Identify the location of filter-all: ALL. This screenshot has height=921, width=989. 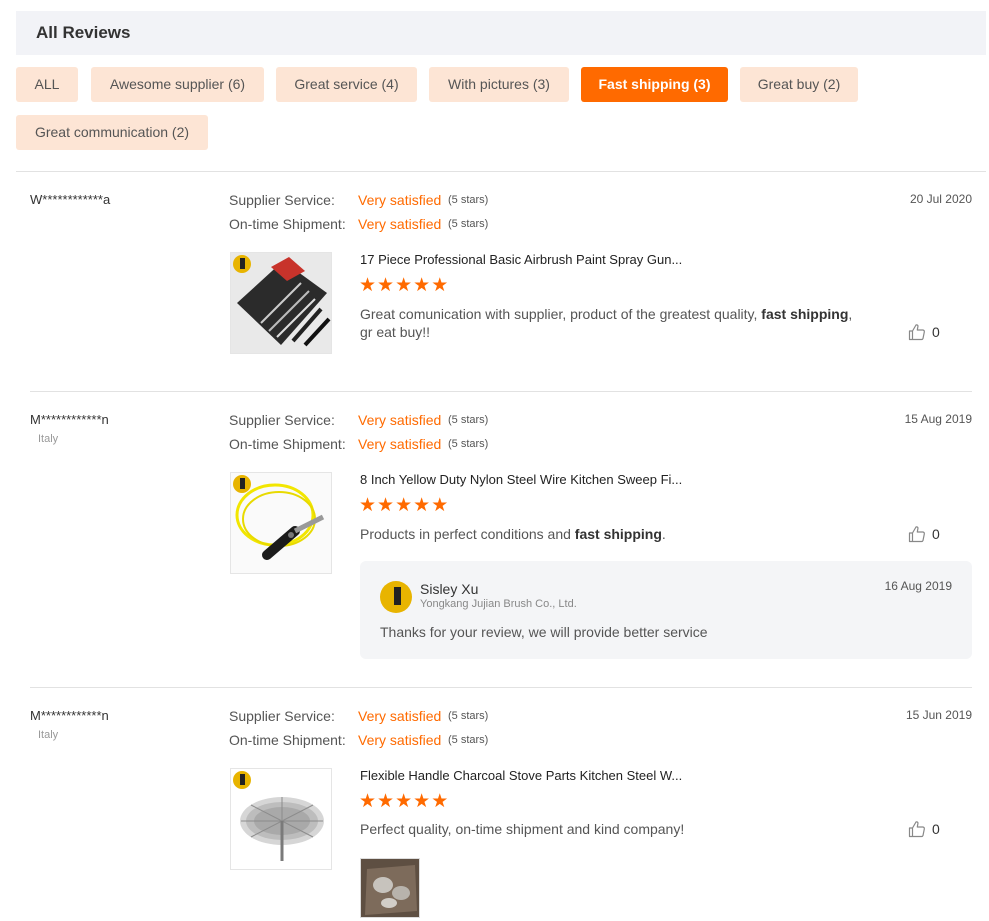
(47, 84).